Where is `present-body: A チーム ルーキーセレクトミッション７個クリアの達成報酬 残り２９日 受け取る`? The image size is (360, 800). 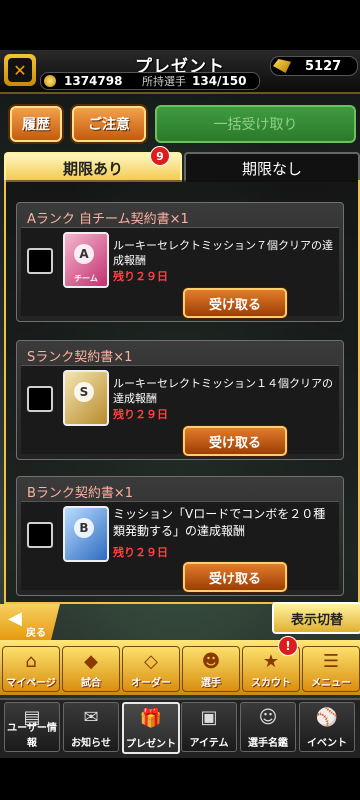 present-body: A チーム ルーキーセレクトミッション７個クリアの達成報酬 残り２９日 受け取る is located at coordinates (180, 272).